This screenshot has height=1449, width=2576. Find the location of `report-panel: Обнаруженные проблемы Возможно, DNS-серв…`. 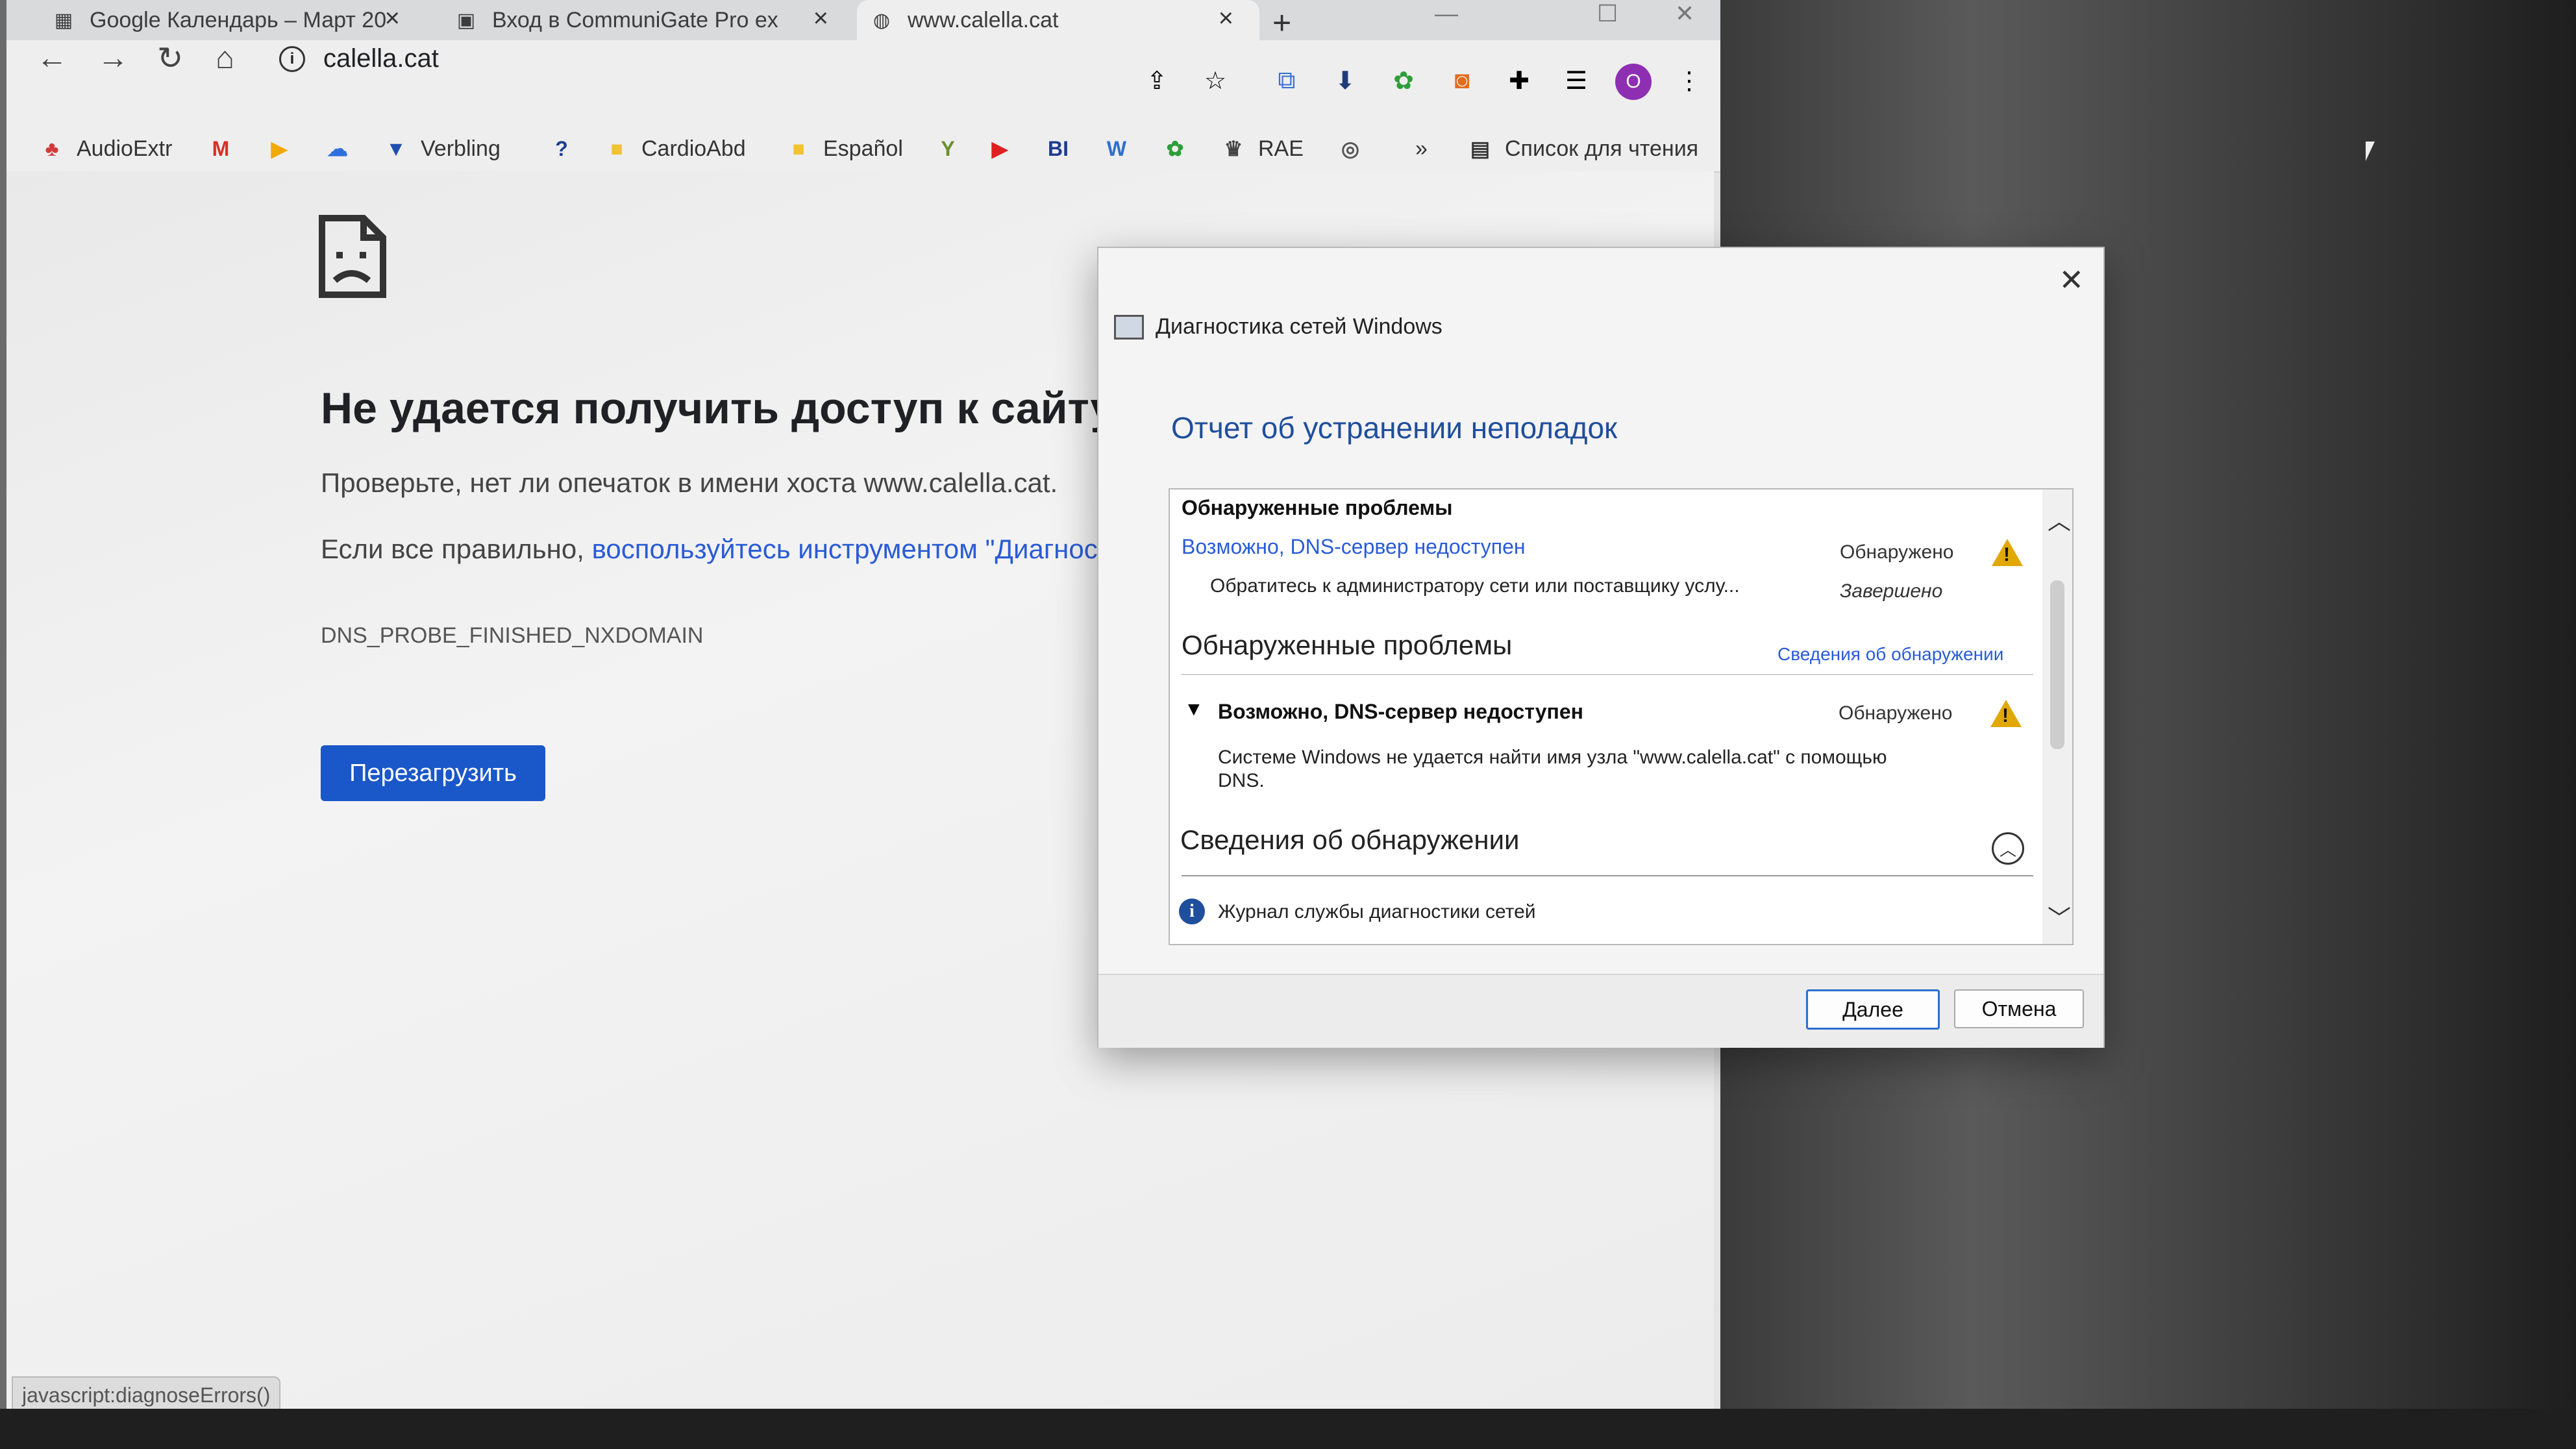

report-panel: Обнаруженные проблемы Возможно, DNS-серв… is located at coordinates (1621, 716).